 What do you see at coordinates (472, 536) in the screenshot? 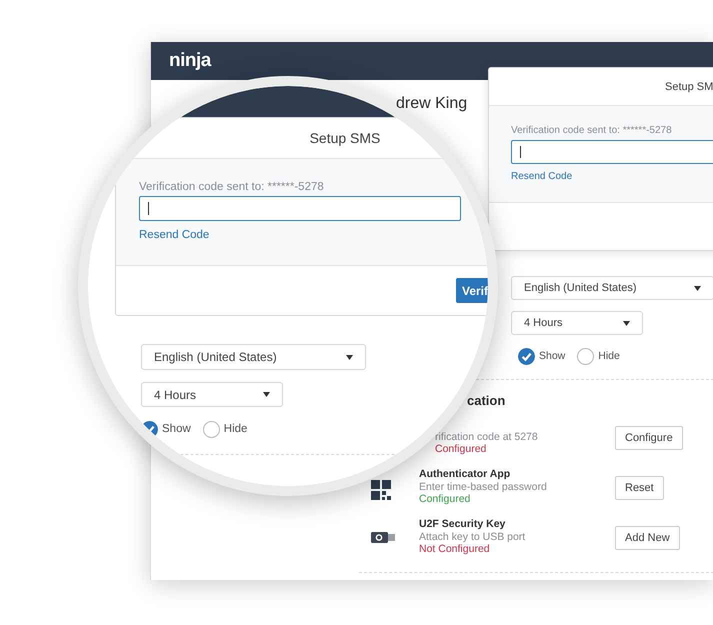
I see `method-description: Attach key to USB port` at bounding box center [472, 536].